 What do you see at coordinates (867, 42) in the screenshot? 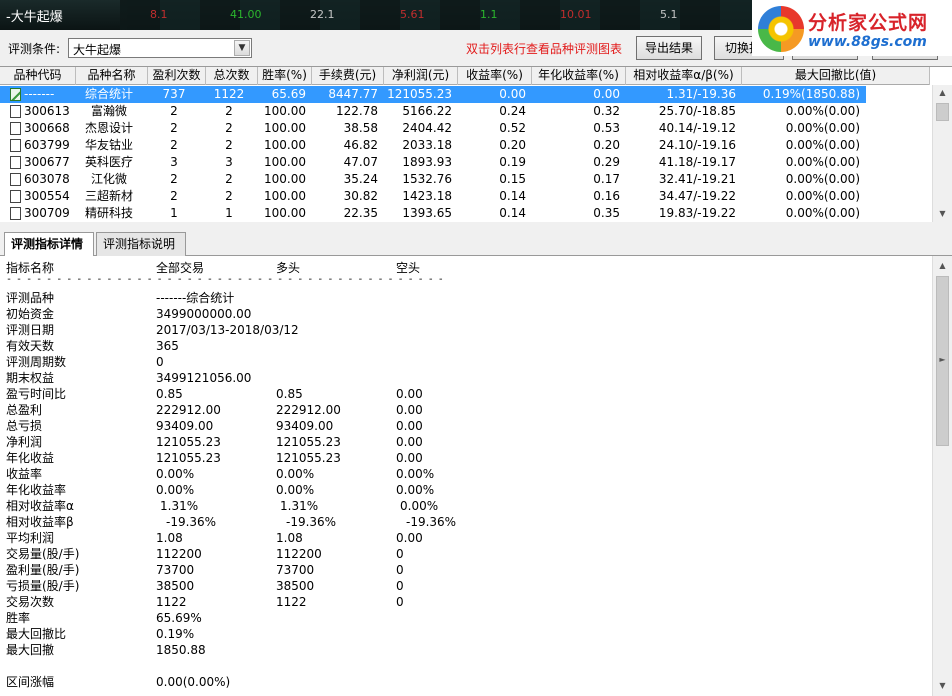
I see `brand-url: www.88gs.com` at bounding box center [867, 42].